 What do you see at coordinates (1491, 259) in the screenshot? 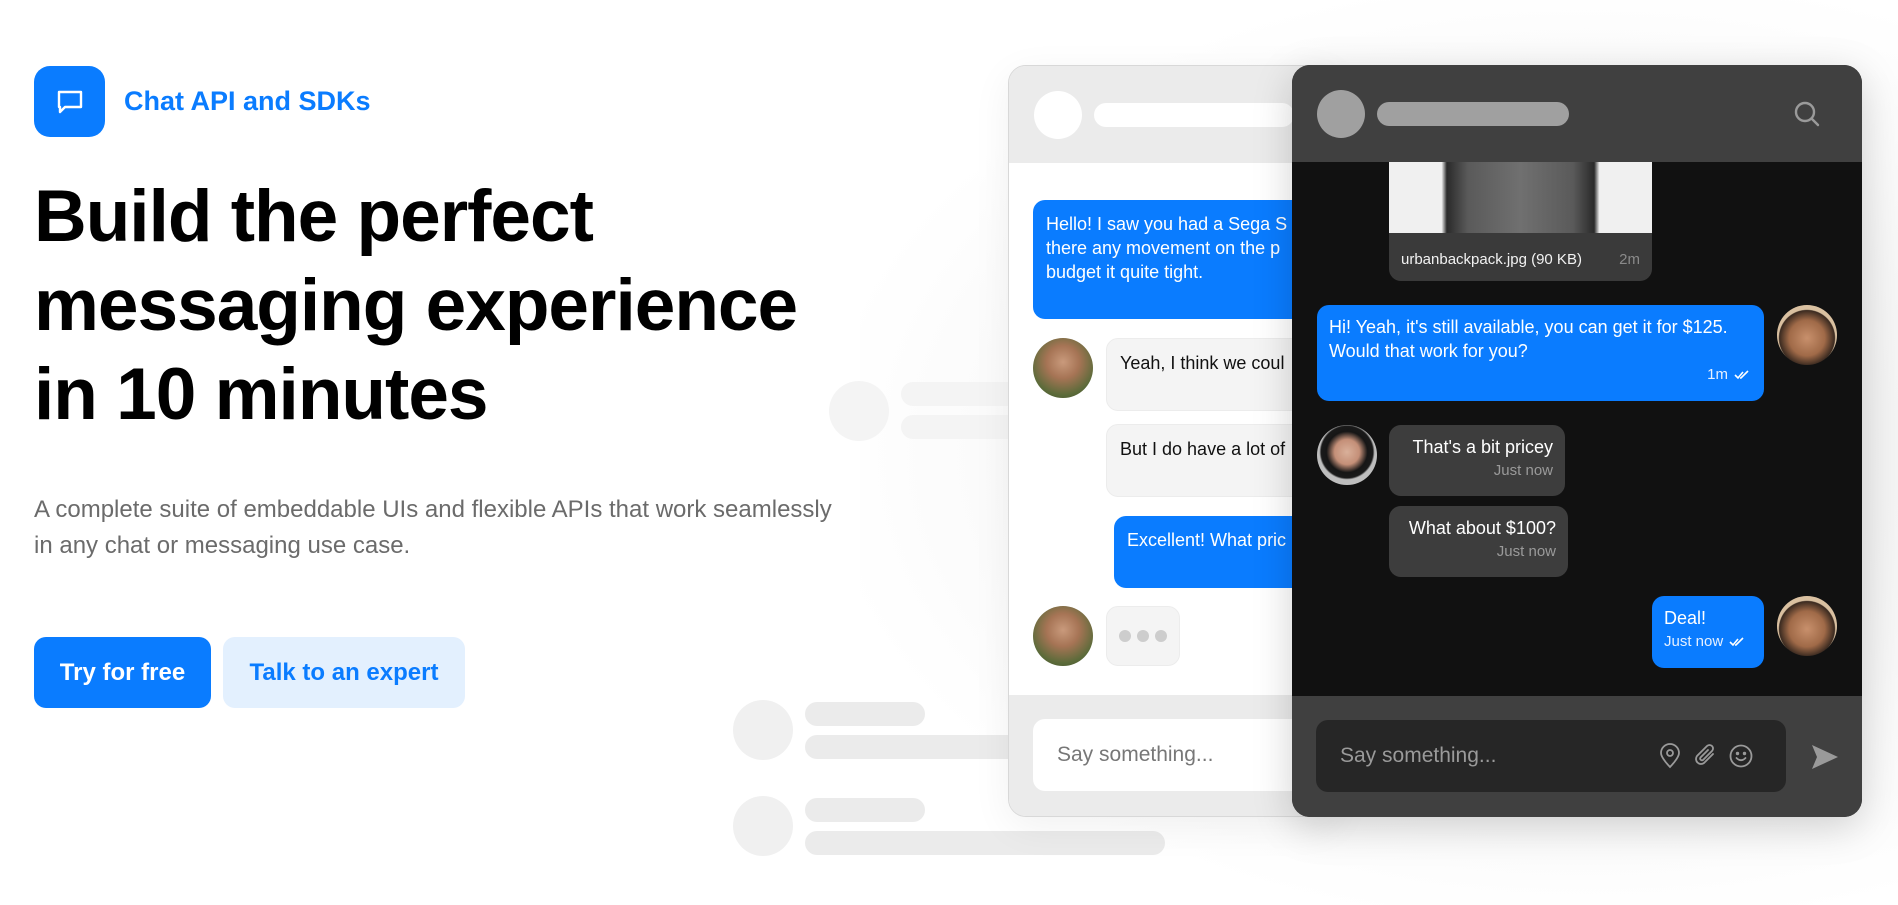
I see `attachment-filename: urbanbackpack.jpg (90 KB)` at bounding box center [1491, 259].